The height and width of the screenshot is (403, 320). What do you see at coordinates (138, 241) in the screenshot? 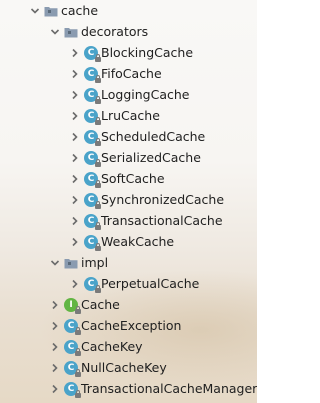
I see `tree-node-label: WeakCache` at bounding box center [138, 241].